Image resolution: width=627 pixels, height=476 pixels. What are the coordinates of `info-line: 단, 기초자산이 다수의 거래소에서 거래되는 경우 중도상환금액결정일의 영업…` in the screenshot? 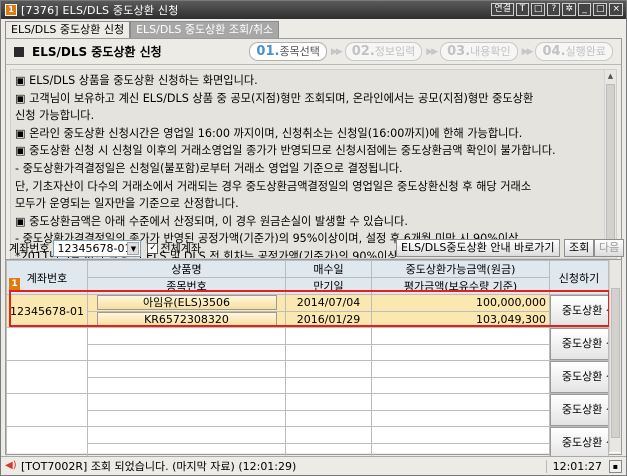 It's located at (273, 186).